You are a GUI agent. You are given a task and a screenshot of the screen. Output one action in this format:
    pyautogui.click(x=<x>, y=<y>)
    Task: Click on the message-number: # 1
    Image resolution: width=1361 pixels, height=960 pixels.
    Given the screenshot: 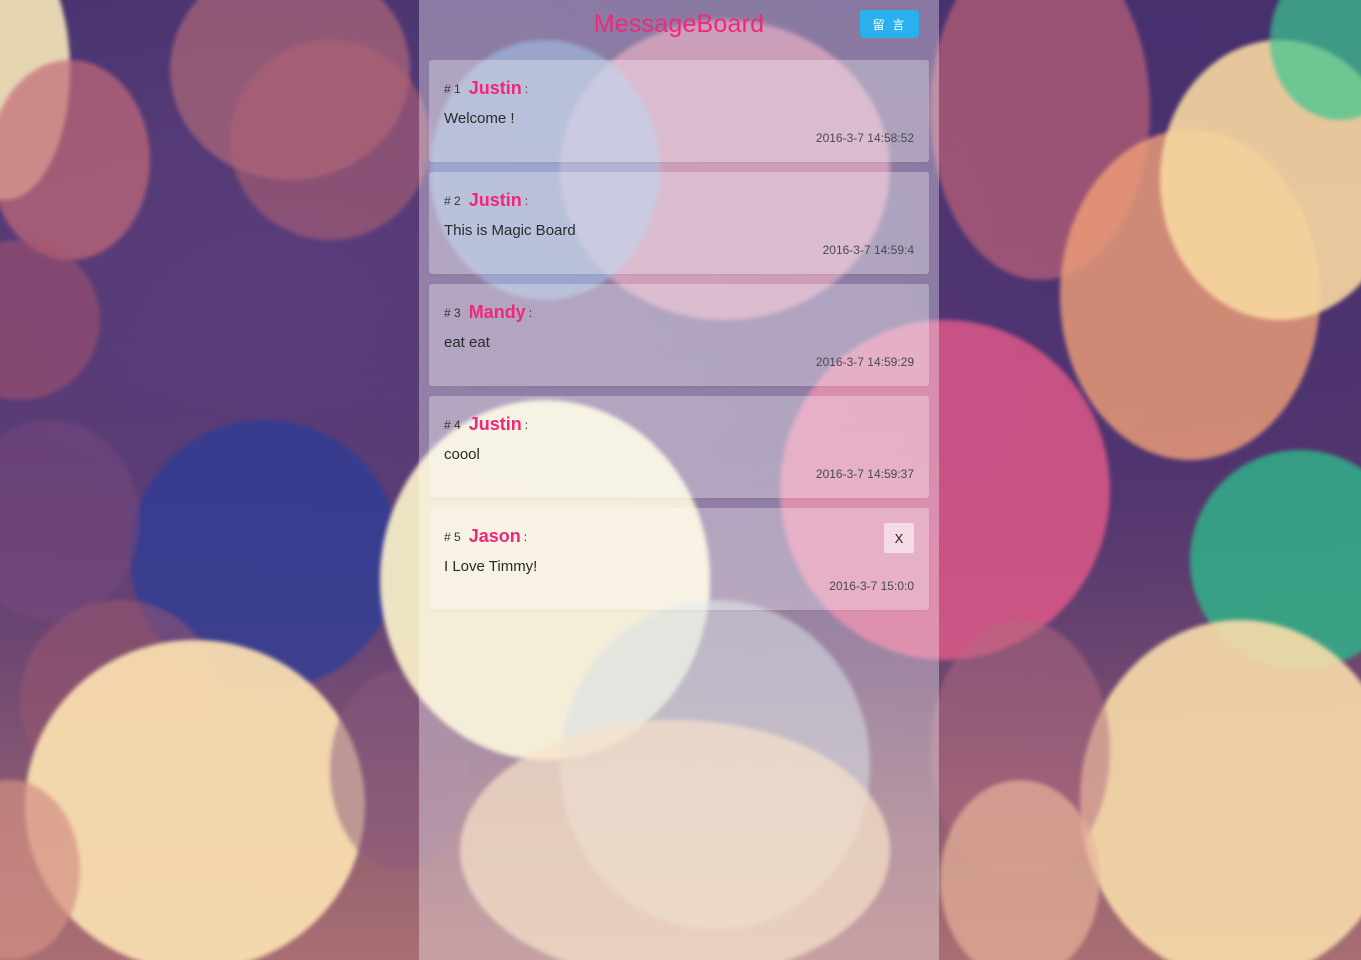 What is the action you would take?
    pyautogui.click(x=452, y=88)
    